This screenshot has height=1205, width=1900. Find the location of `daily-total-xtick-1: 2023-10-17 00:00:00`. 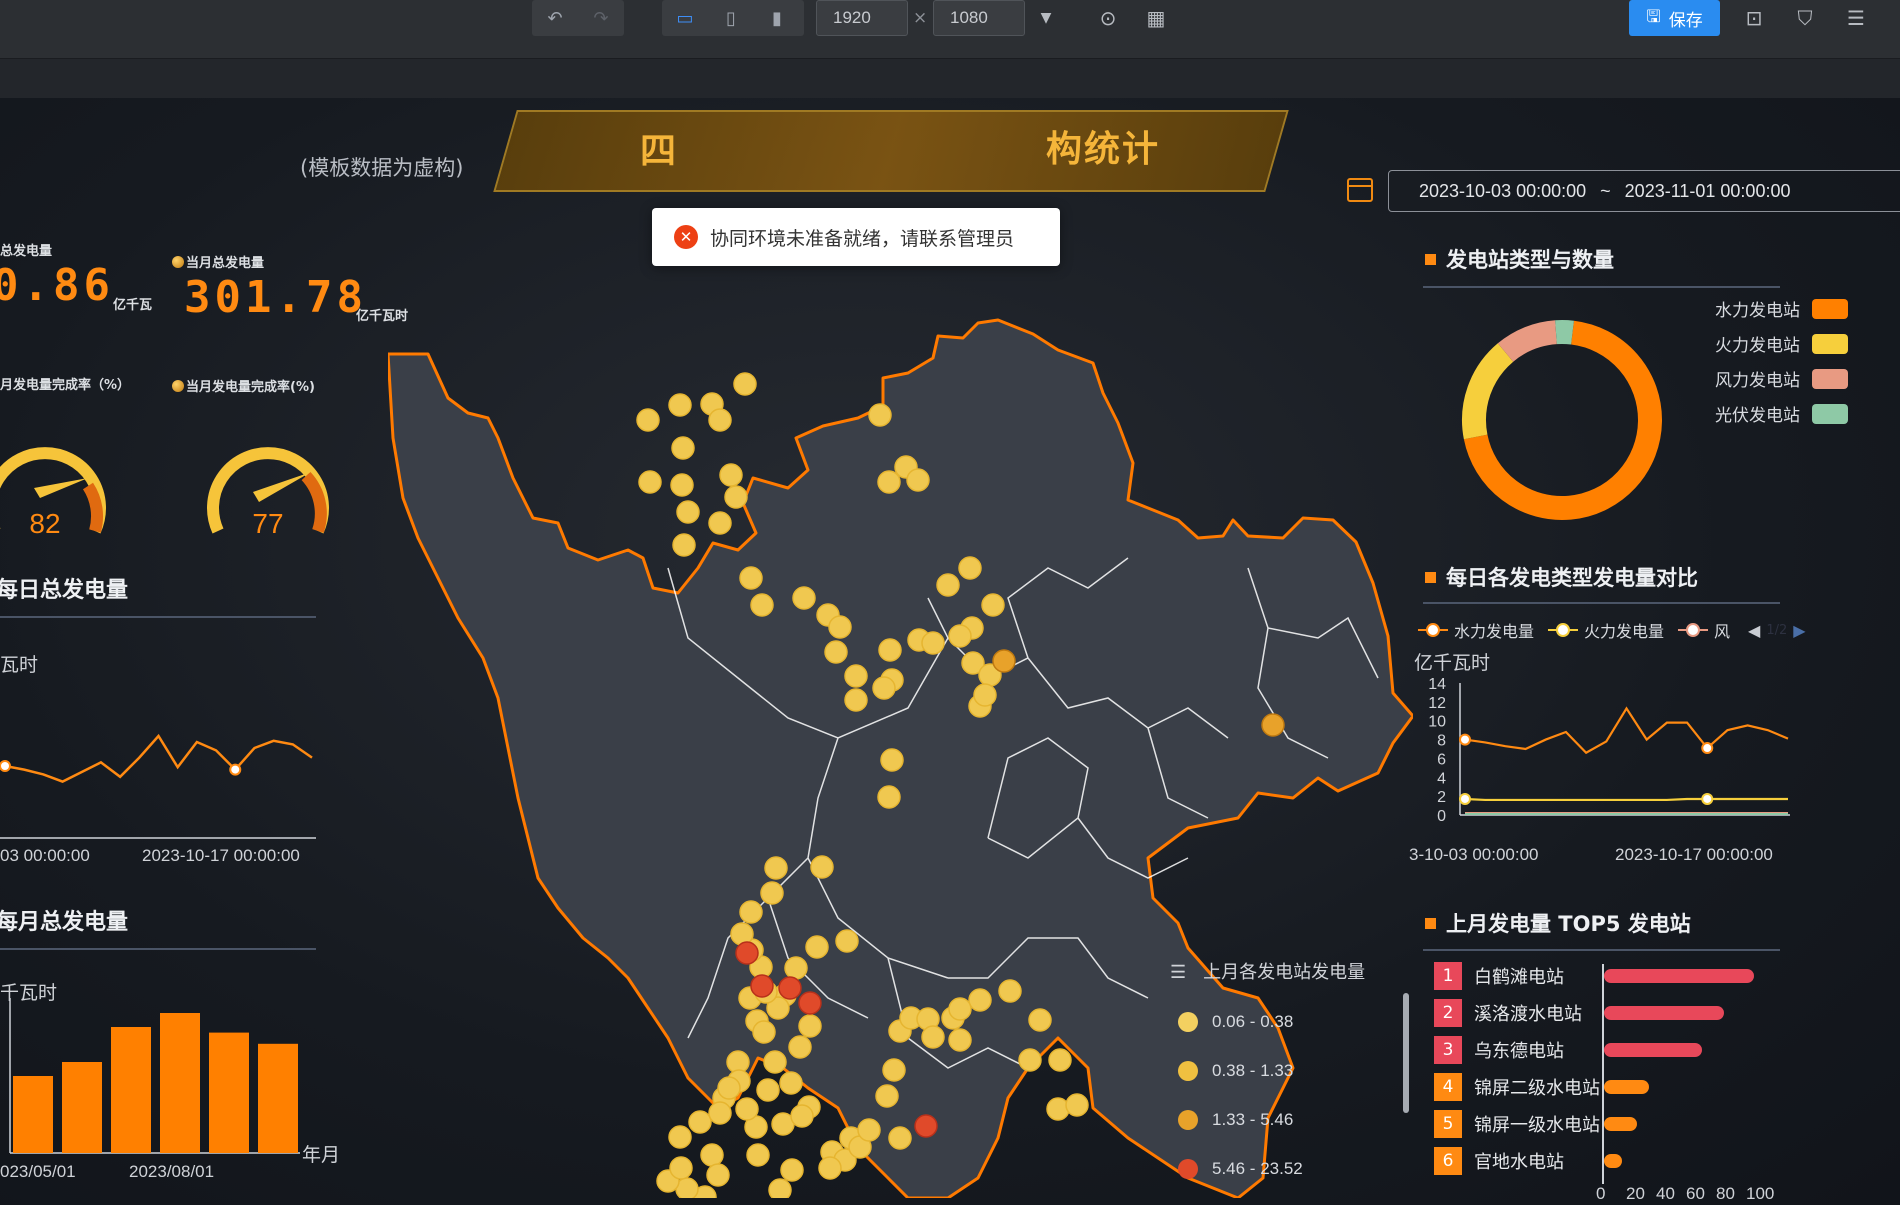

daily-total-xtick-1: 2023-10-17 00:00:00 is located at coordinates (221, 855).